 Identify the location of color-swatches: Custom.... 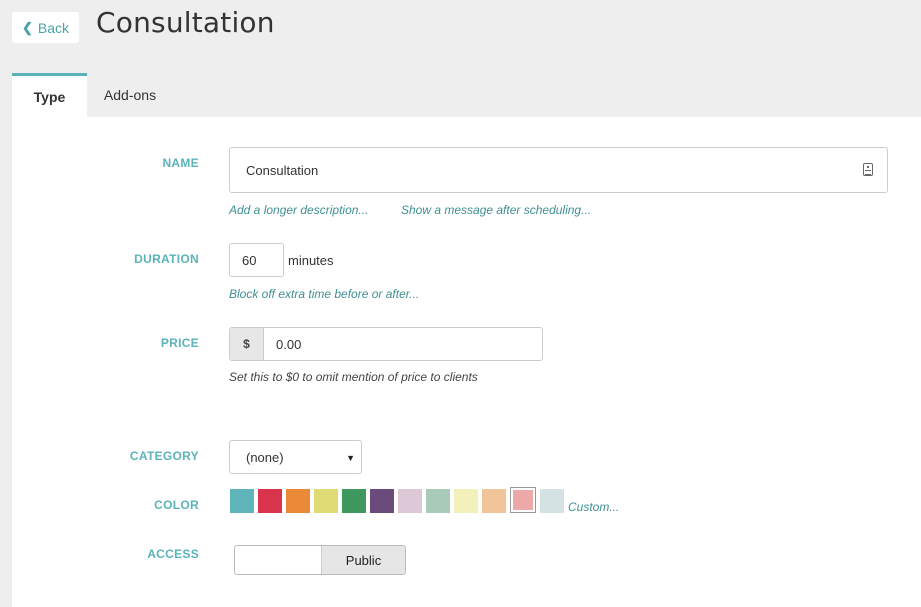
(424, 500).